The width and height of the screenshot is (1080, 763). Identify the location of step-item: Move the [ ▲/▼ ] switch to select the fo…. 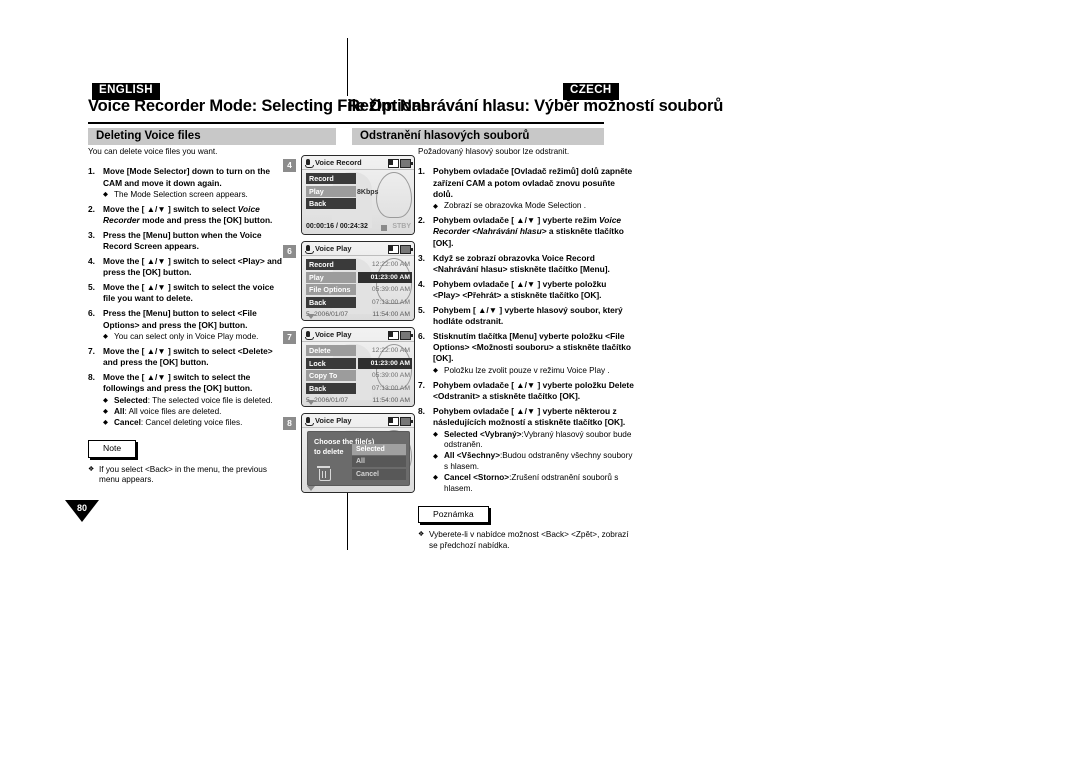
(188, 400).